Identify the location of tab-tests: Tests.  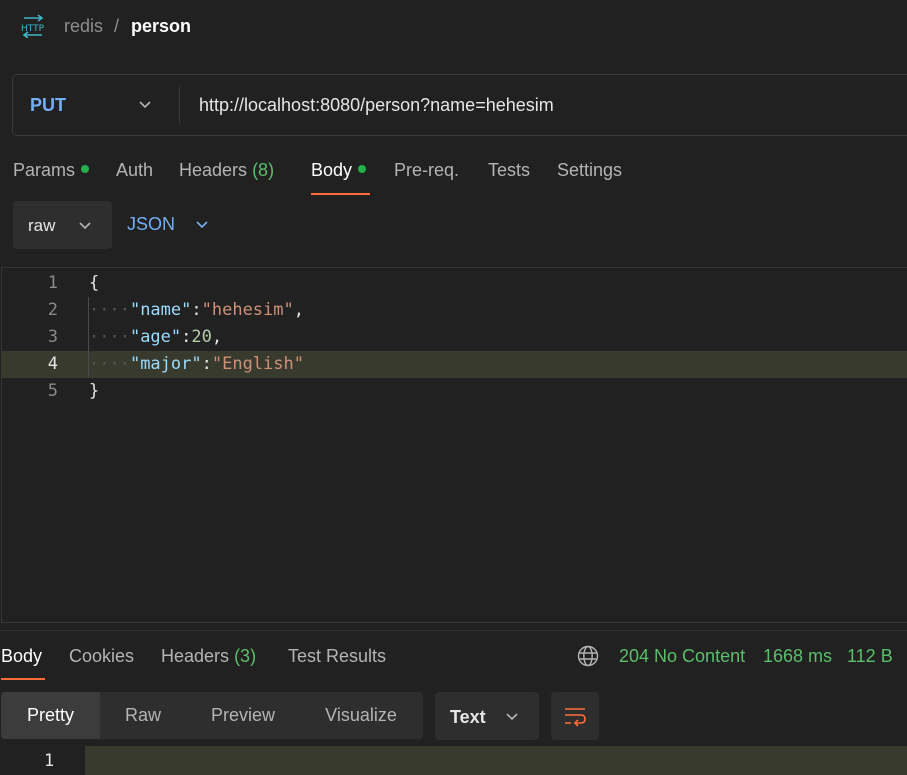
(509, 170).